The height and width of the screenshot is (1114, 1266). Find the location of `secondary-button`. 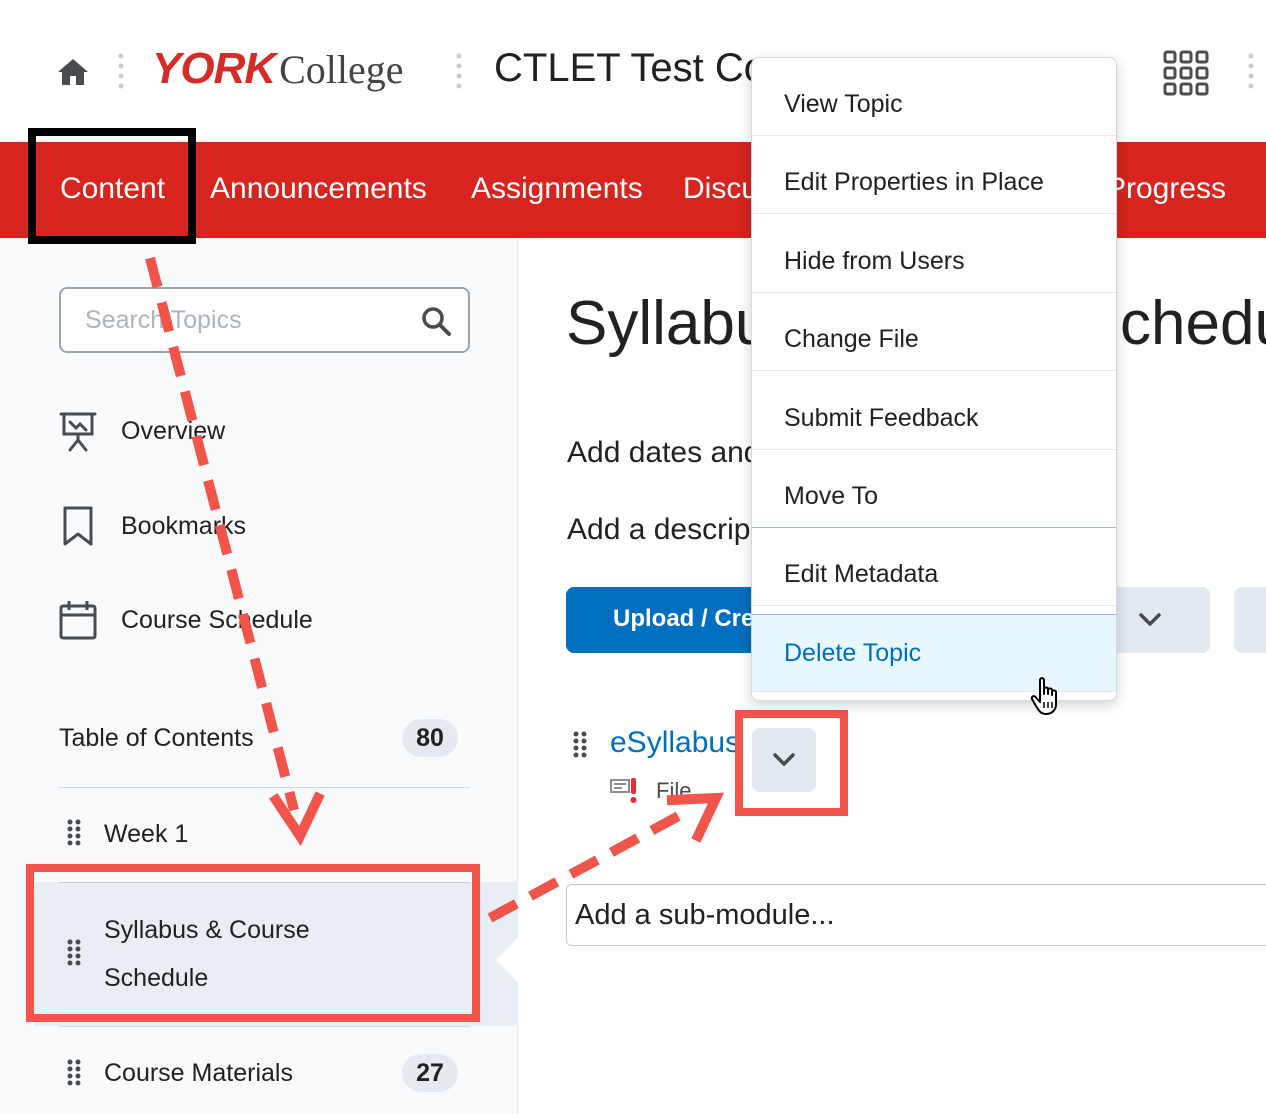

secondary-button is located at coordinates (1250, 620).